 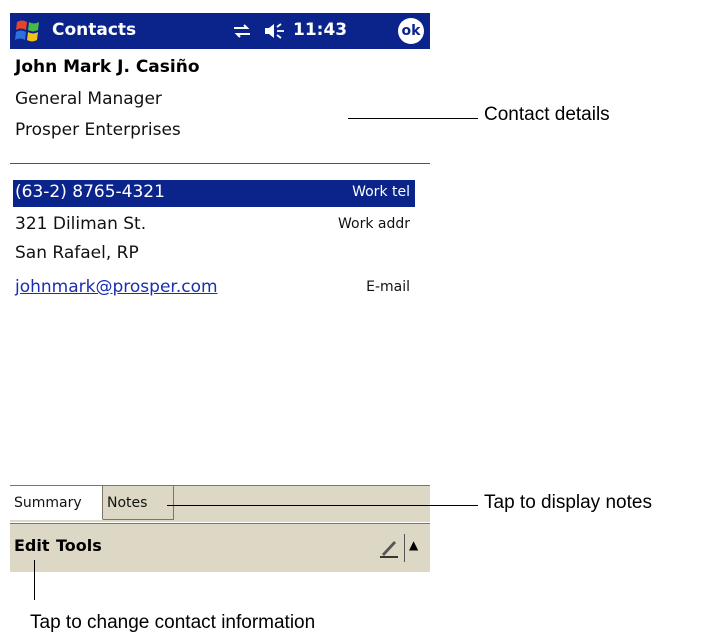 What do you see at coordinates (220, 31) in the screenshot?
I see `title-bar: Contacts 11:43 ok` at bounding box center [220, 31].